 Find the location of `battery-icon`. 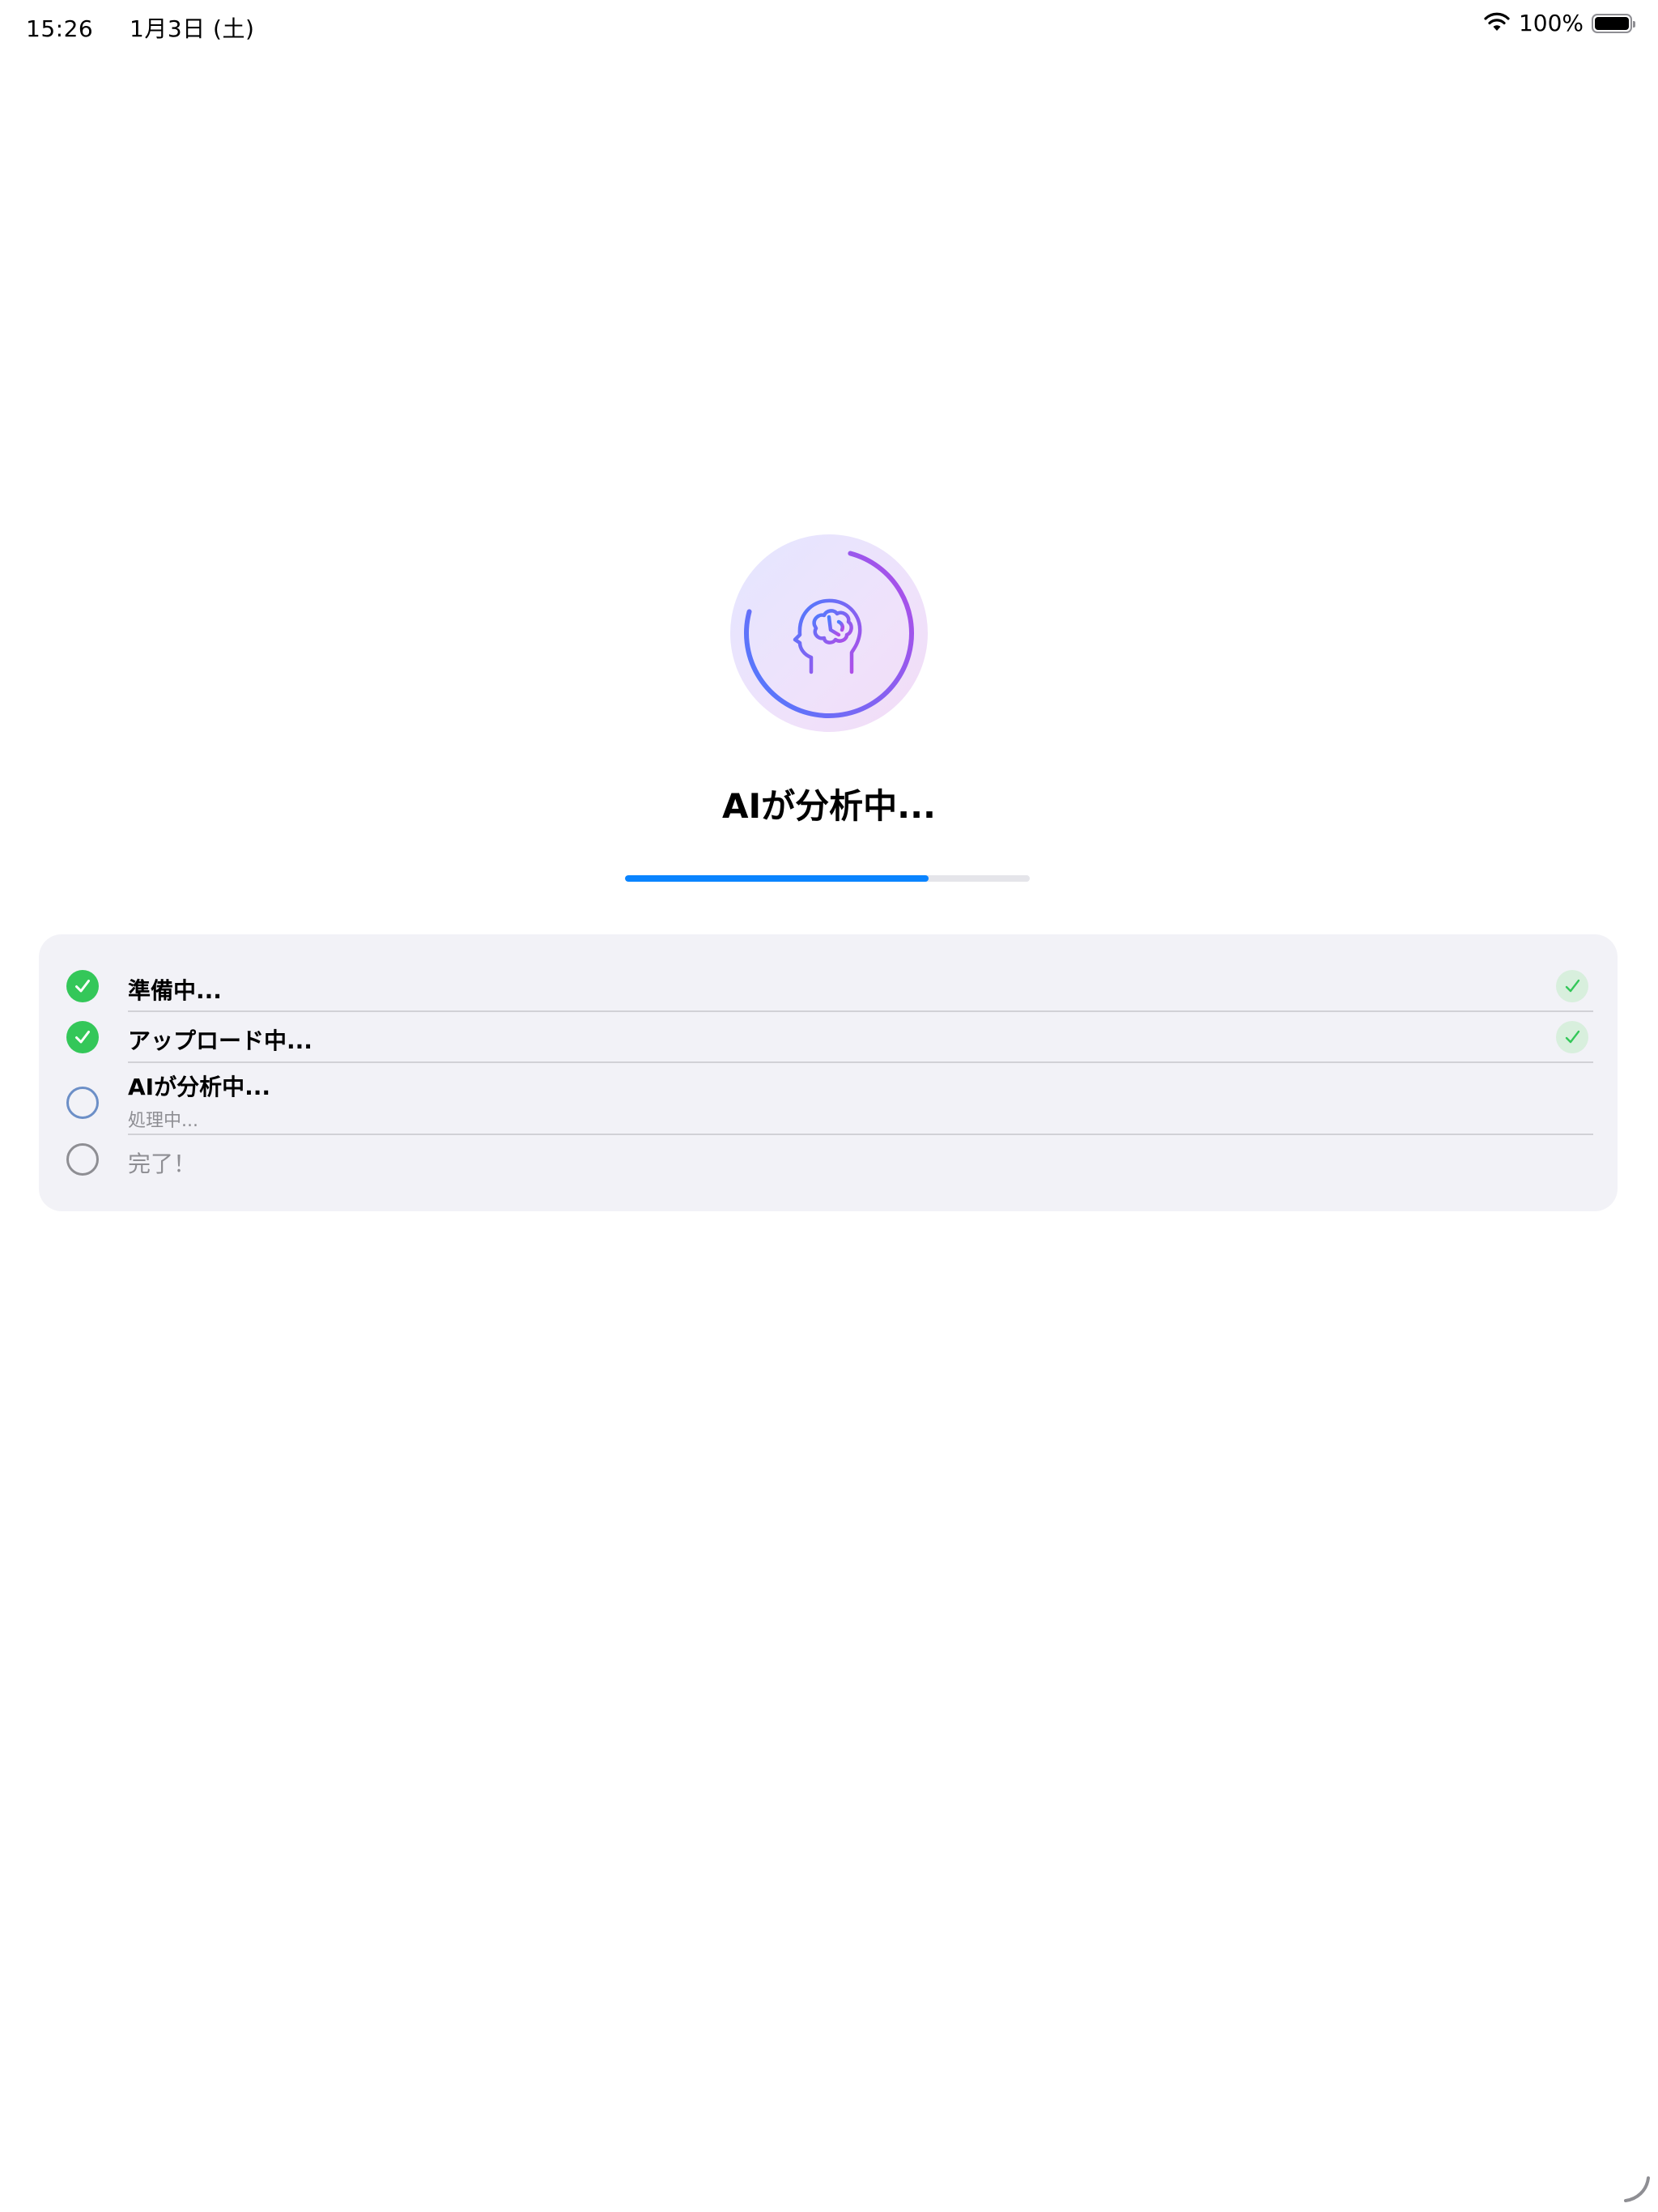

battery-icon is located at coordinates (1613, 23).